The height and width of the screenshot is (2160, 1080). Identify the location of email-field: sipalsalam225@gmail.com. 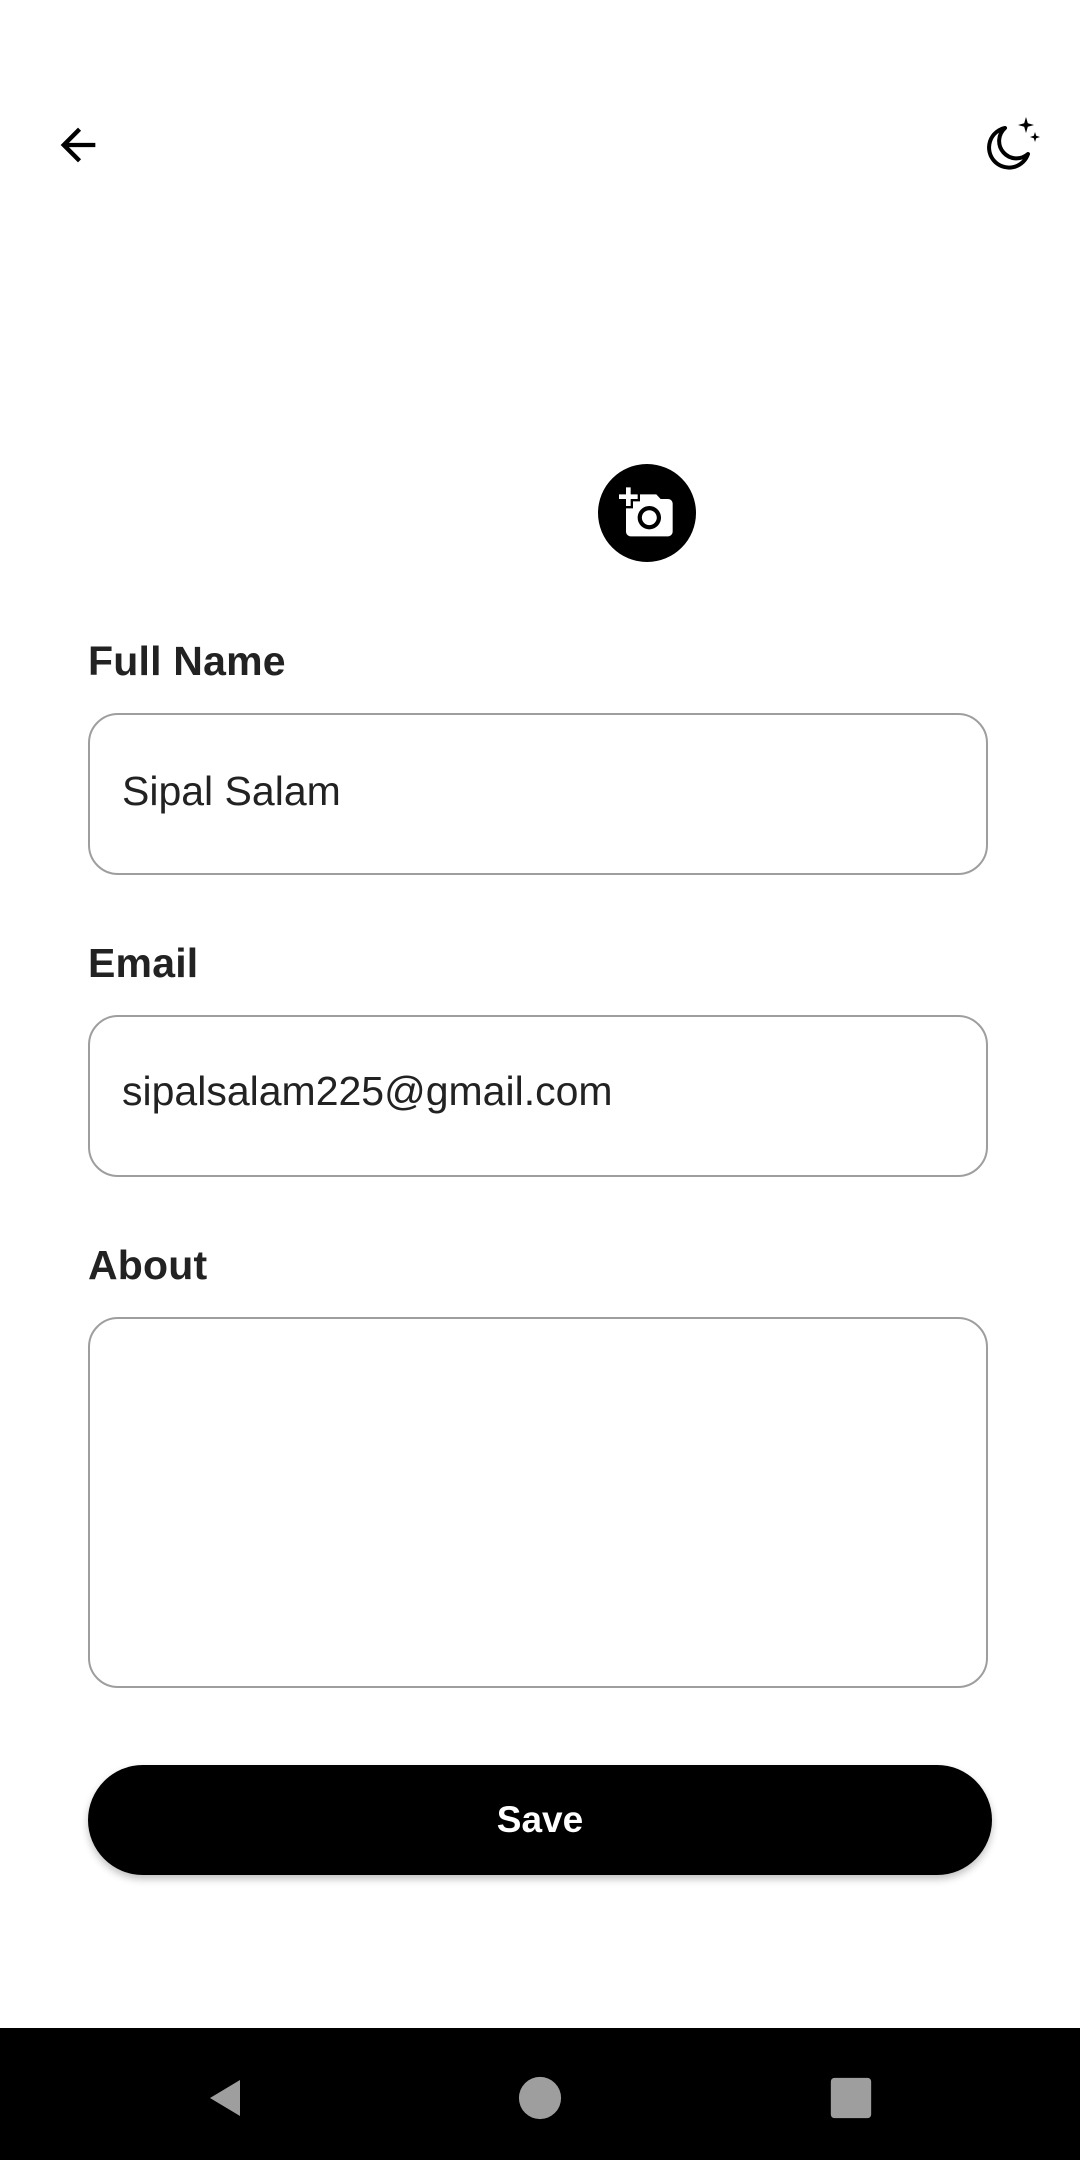
(538, 1096).